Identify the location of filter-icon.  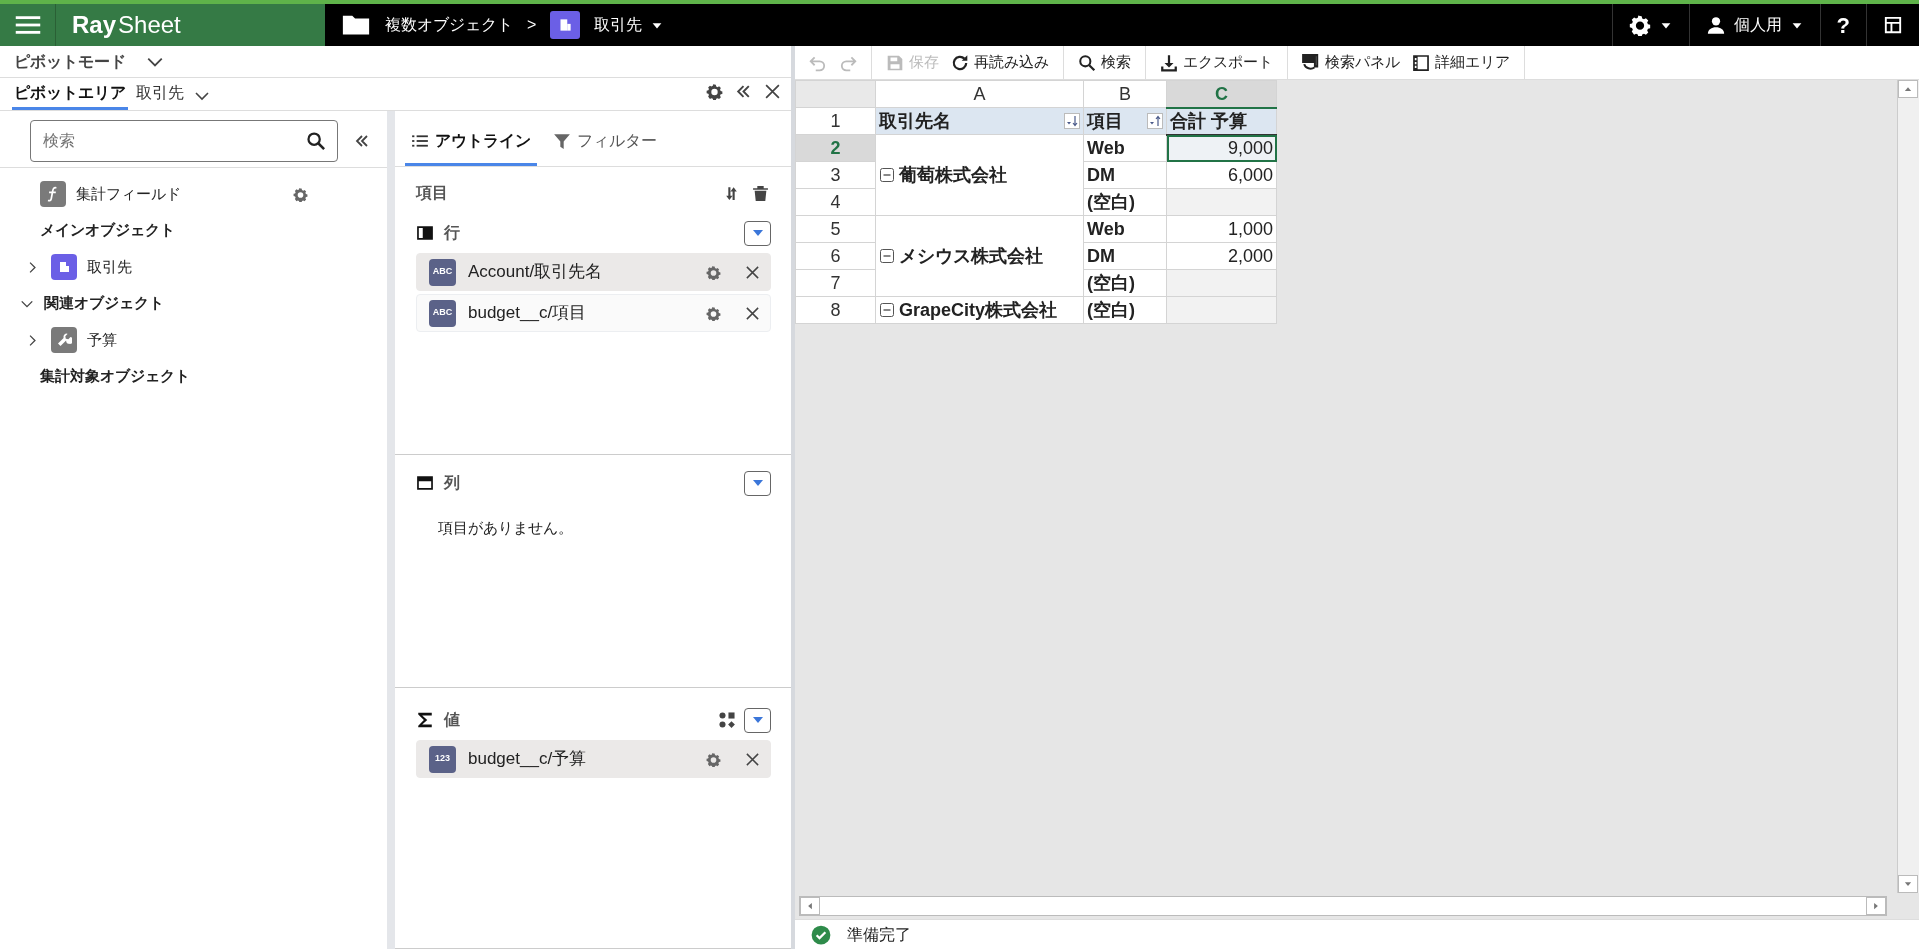
(562, 141).